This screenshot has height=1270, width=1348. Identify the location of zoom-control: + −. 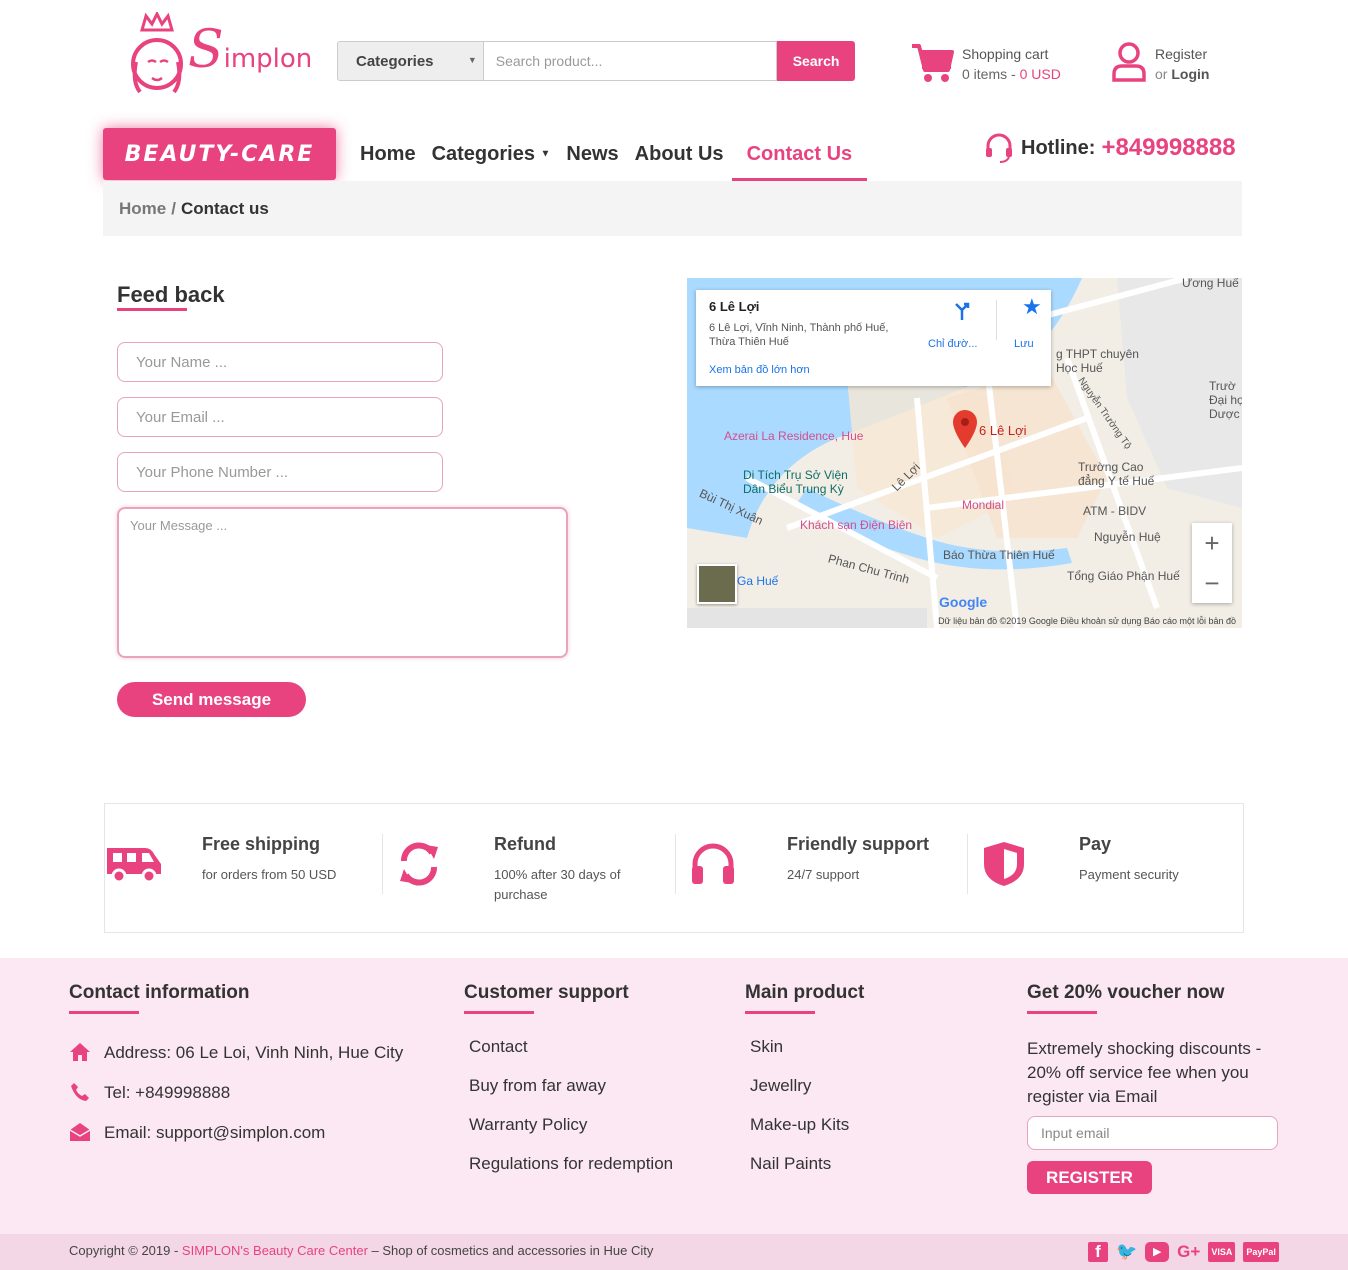
(1212, 563).